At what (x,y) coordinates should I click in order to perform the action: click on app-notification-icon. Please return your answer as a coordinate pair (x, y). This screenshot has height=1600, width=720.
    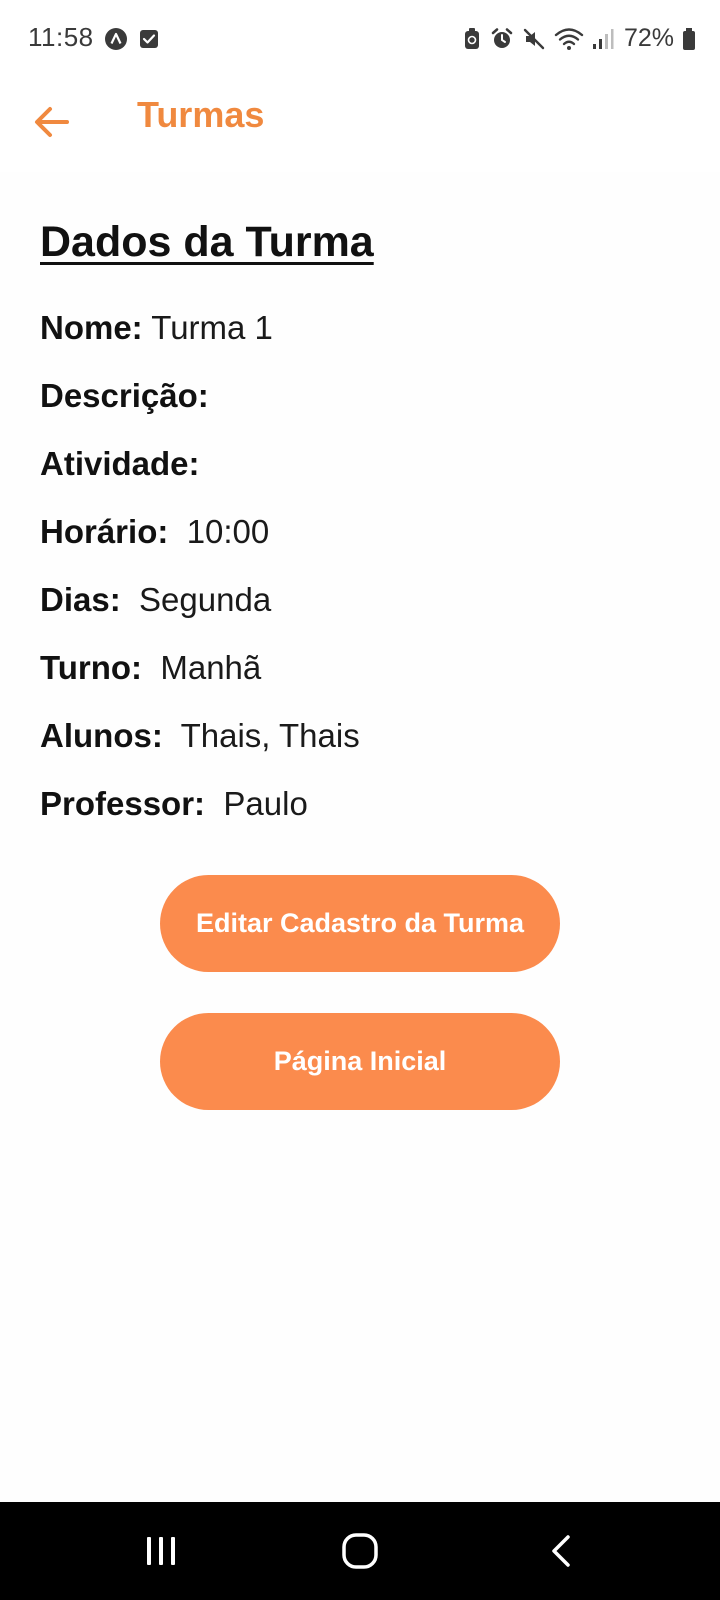
    Looking at the image, I should click on (116, 39).